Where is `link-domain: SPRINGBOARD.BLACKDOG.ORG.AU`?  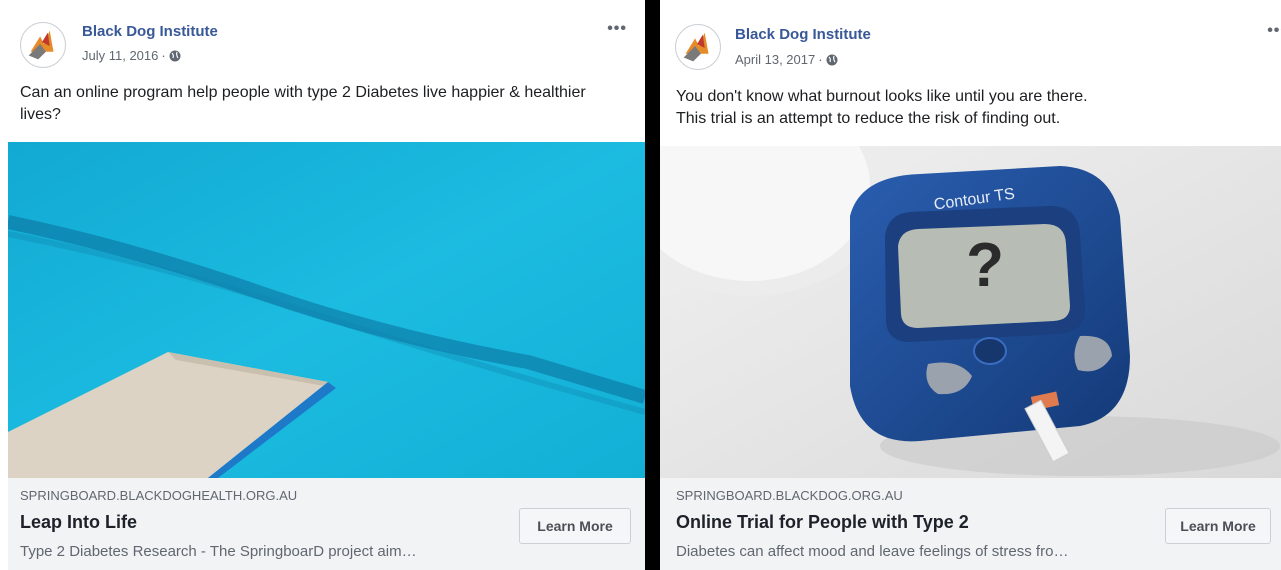 link-domain: SPRINGBOARD.BLACKDOG.ORG.AU is located at coordinates (789, 495).